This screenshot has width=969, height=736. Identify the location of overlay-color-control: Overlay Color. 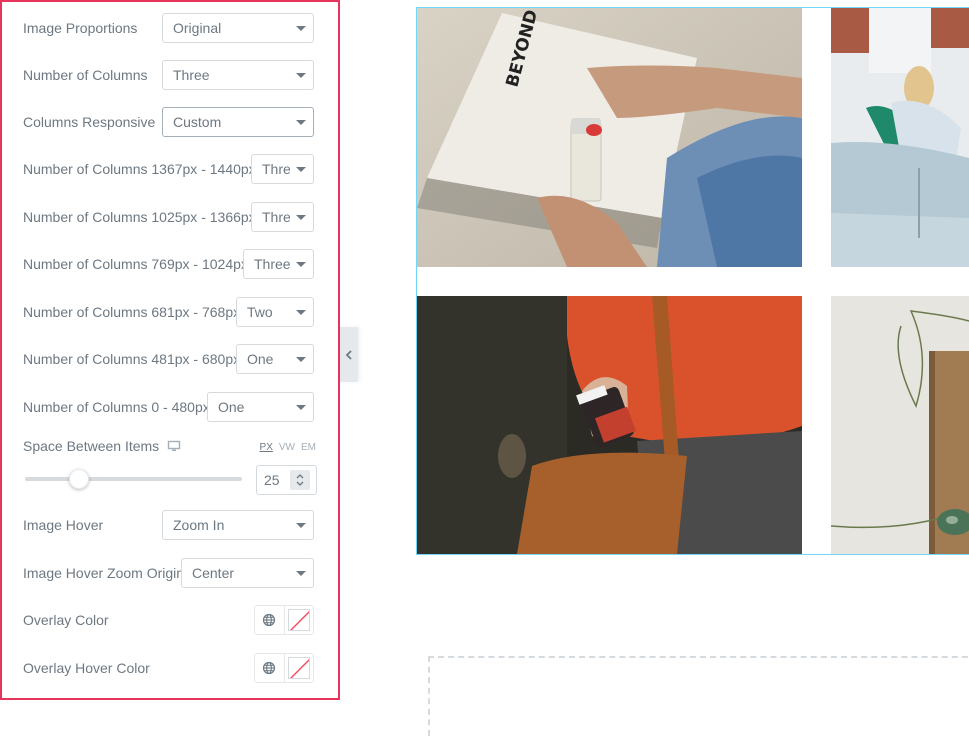
(168, 620).